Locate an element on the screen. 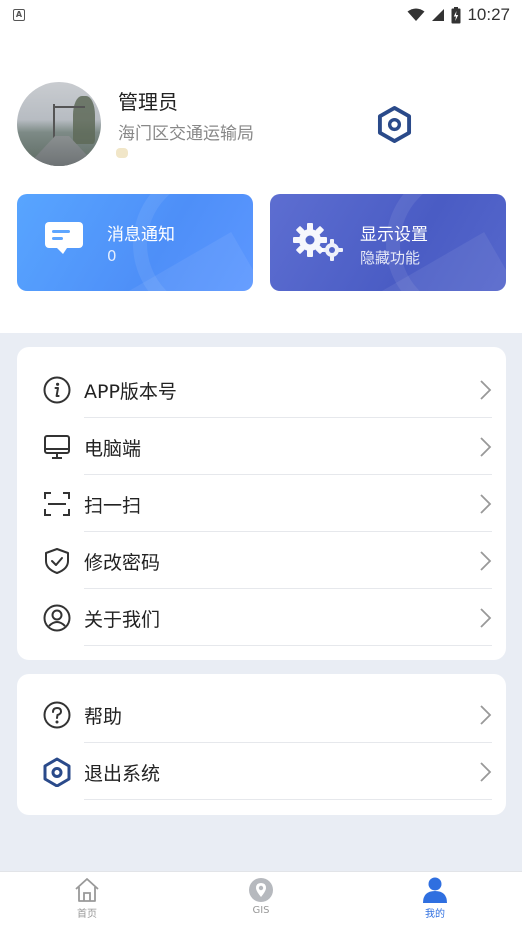  shield-check-icon is located at coordinates (57, 561).